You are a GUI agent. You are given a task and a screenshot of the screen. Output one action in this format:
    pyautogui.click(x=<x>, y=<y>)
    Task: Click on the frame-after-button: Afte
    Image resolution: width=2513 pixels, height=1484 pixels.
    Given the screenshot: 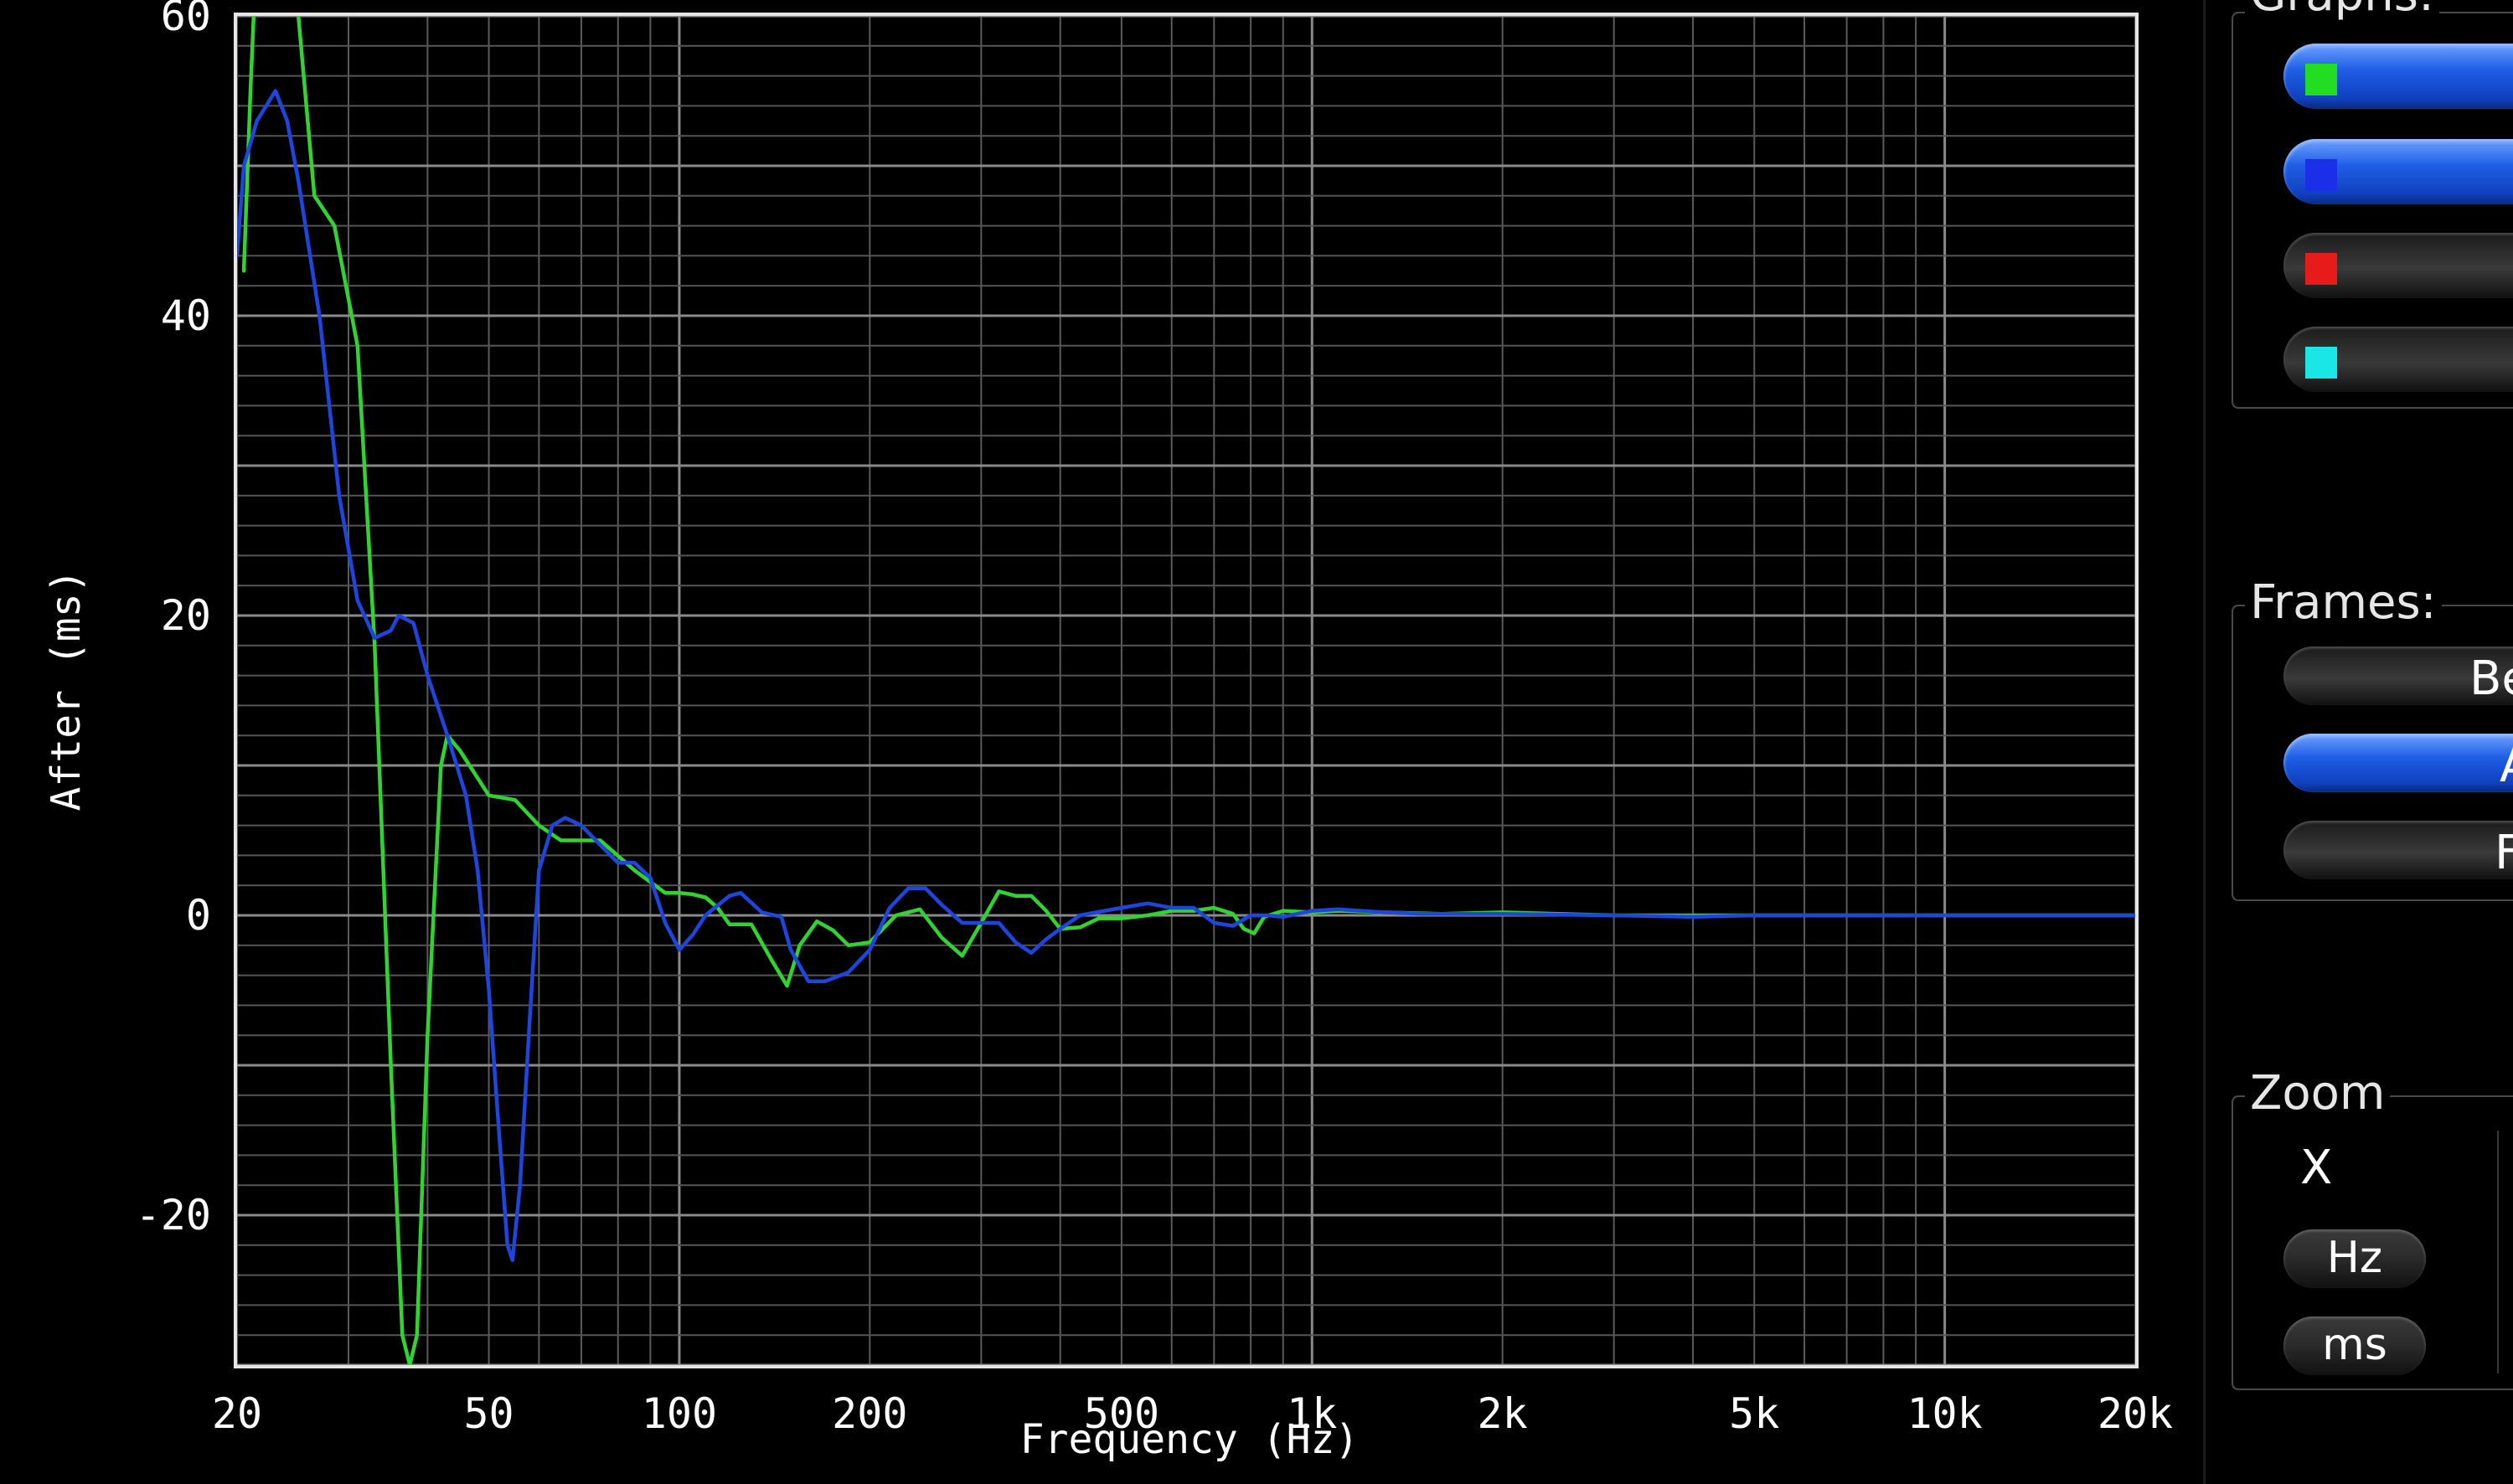 What is the action you would take?
    pyautogui.click(x=2398, y=763)
    